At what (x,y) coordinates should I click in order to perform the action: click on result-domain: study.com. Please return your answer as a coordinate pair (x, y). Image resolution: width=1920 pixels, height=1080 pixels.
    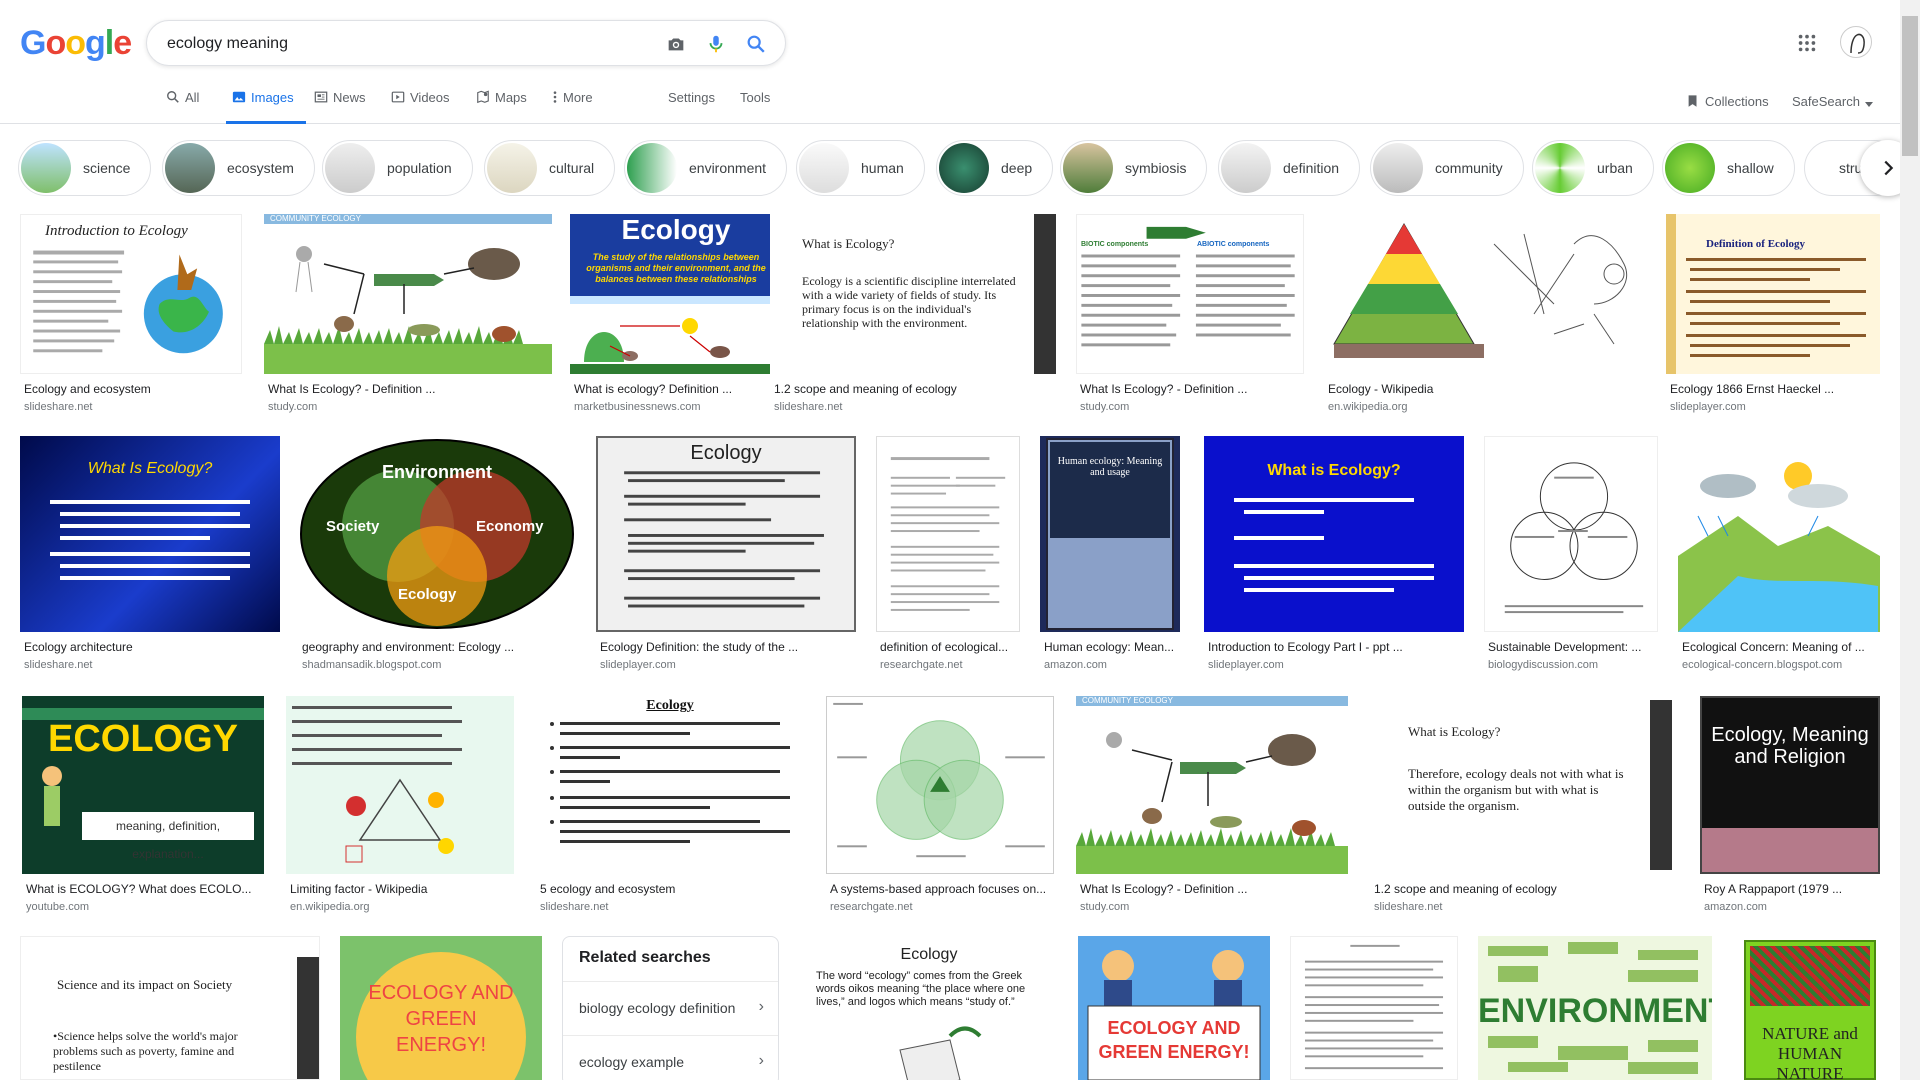
    Looking at the image, I should click on (1105, 407).